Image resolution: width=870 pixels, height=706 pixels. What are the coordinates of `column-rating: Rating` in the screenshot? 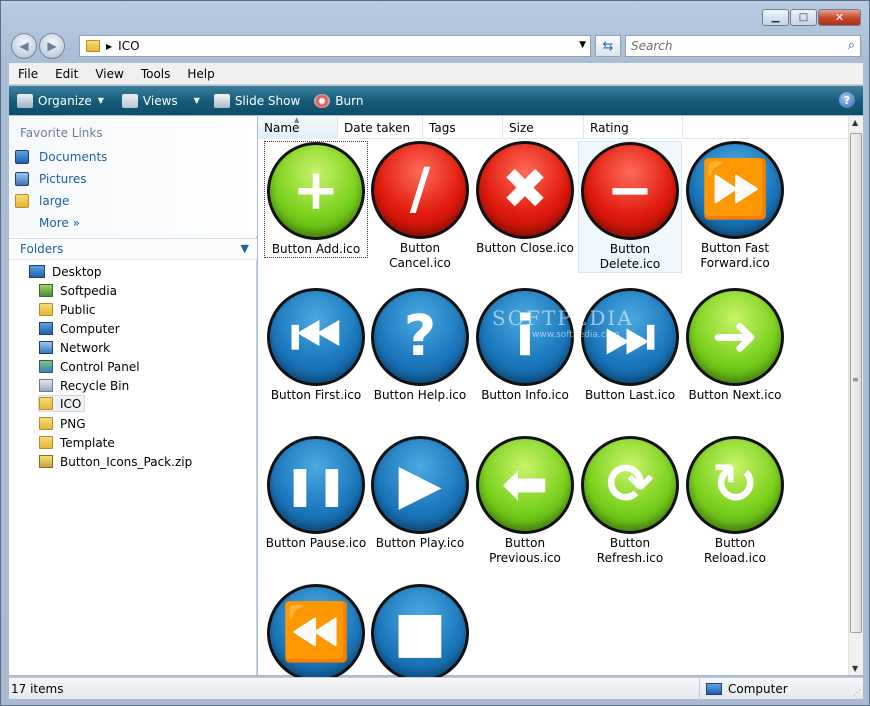 It's located at (633, 127).